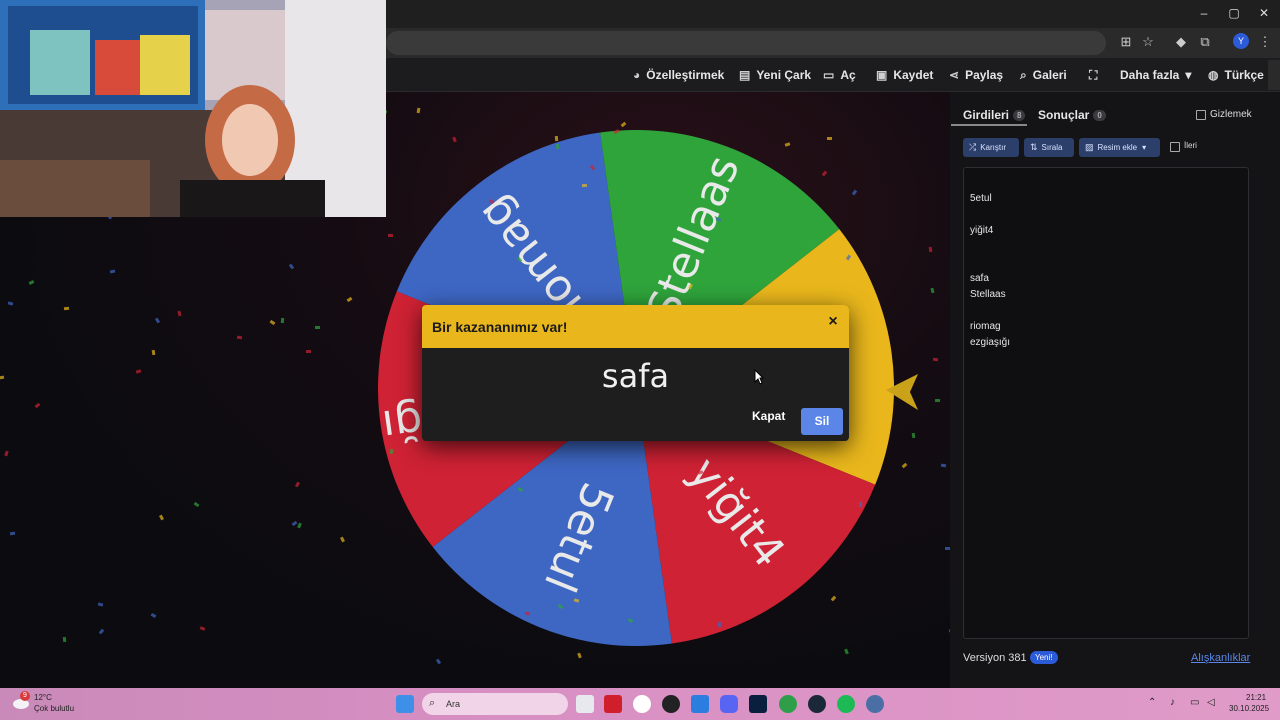 The image size is (1280, 720). What do you see at coordinates (904, 75) in the screenshot?
I see `save-button: ▣ Kaydet` at bounding box center [904, 75].